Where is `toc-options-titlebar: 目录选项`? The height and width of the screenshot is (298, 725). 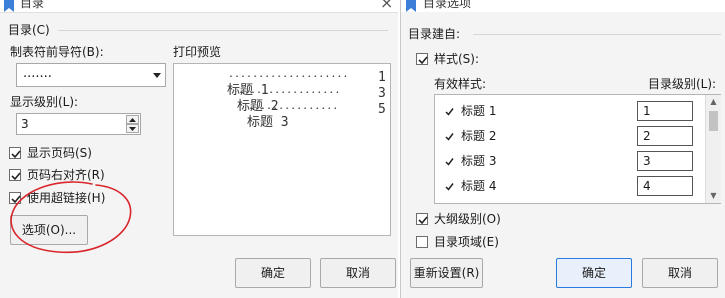 toc-options-titlebar: 目录选项 is located at coordinates (563, 6).